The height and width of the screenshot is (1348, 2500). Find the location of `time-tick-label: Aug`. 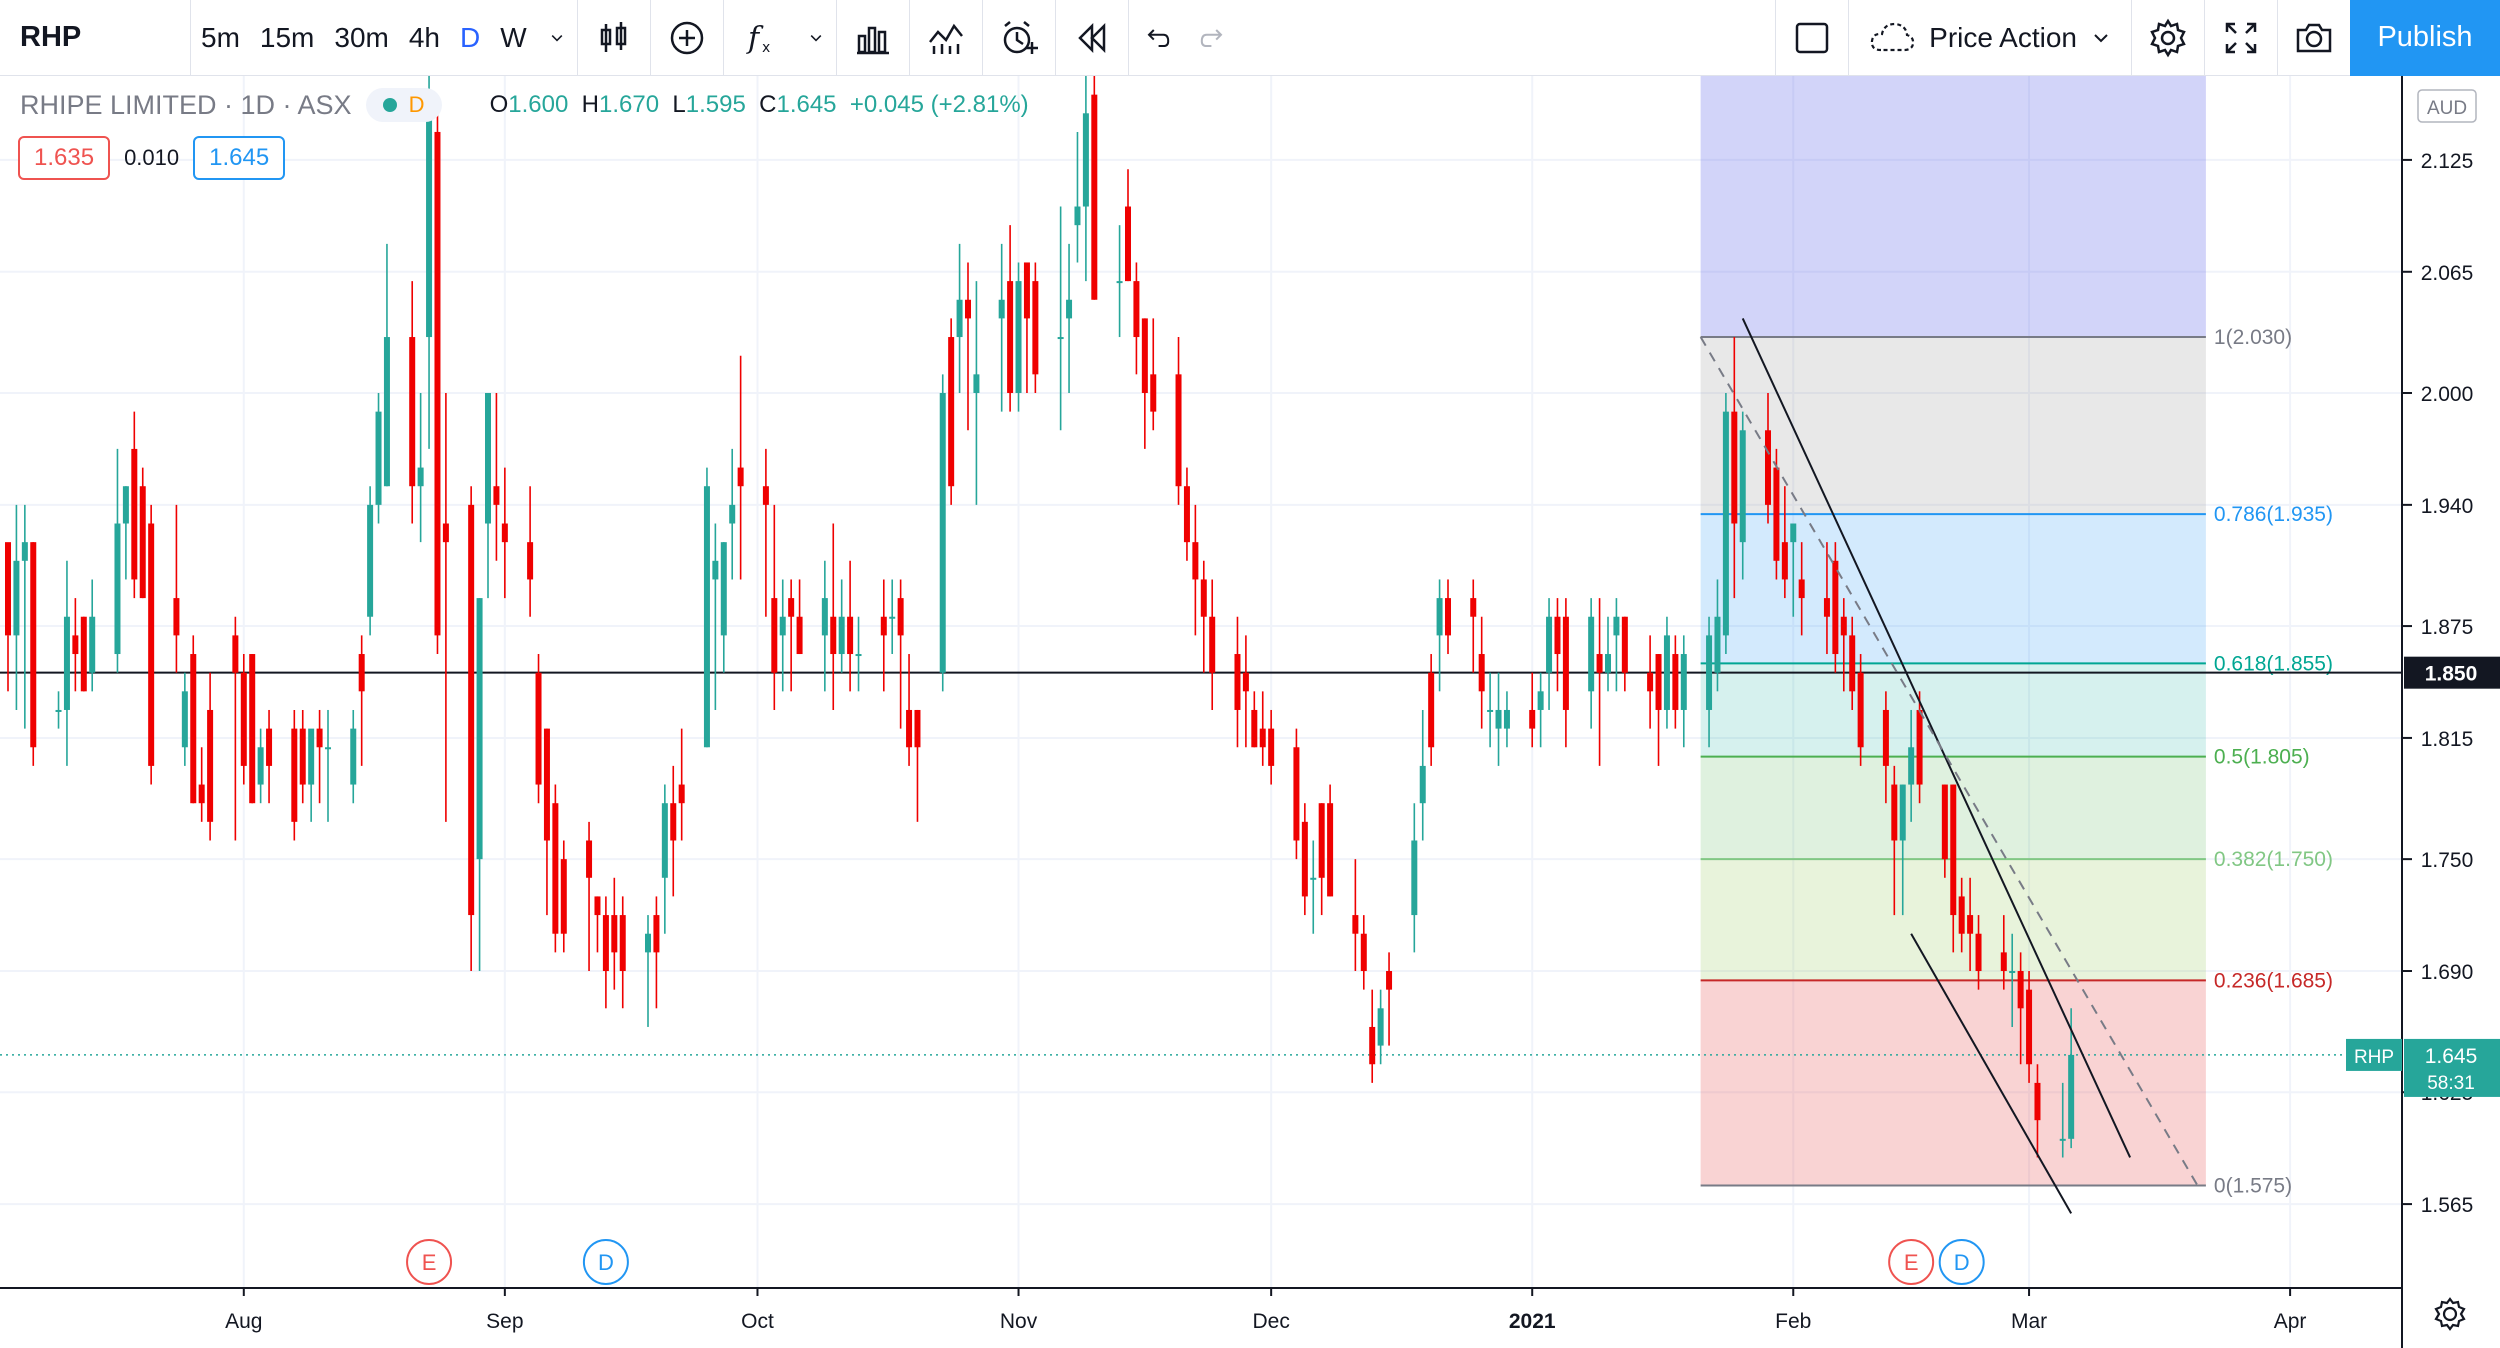

time-tick-label: Aug is located at coordinates (243, 1321).